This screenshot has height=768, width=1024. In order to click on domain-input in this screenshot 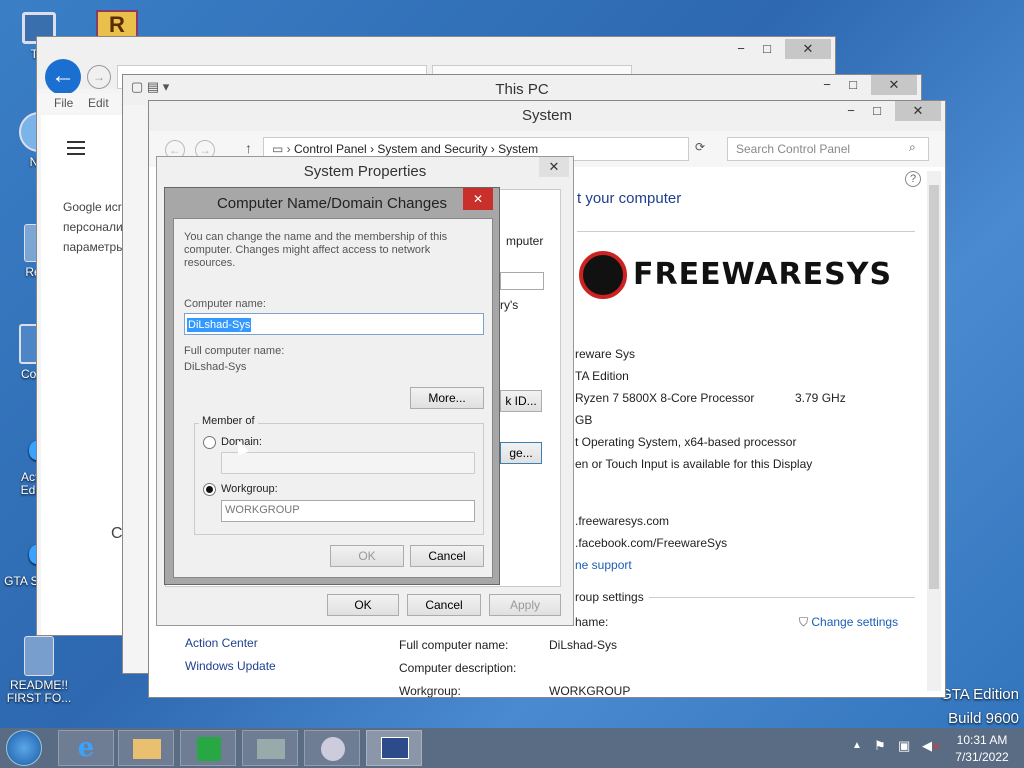, I will do `click(348, 463)`.